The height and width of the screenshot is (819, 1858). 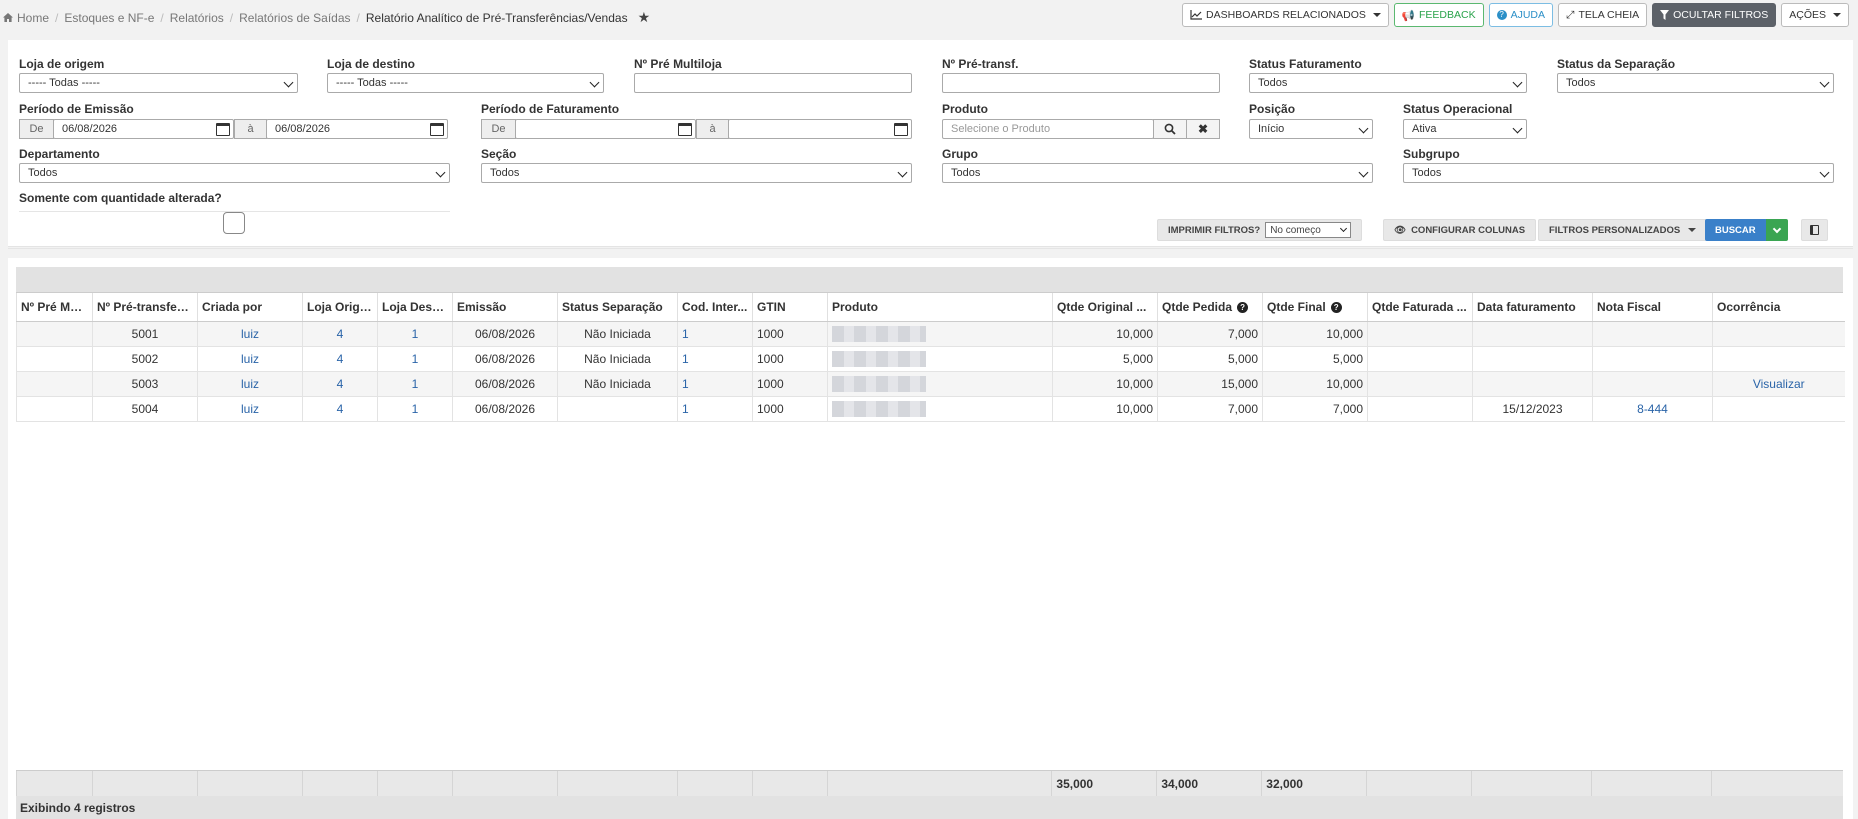 I want to click on breadcrumb-home: Home, so click(x=33, y=18).